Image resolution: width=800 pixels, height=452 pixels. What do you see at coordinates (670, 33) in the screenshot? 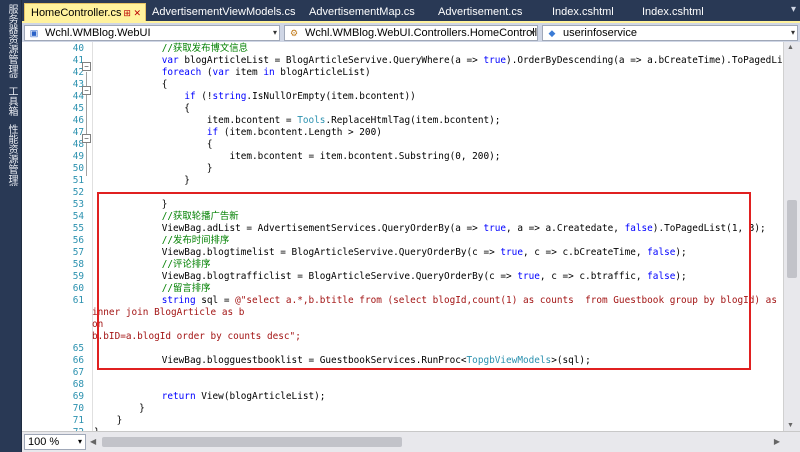
I see `member-dropdown: ◆ userinfoservice ▾` at bounding box center [670, 33].